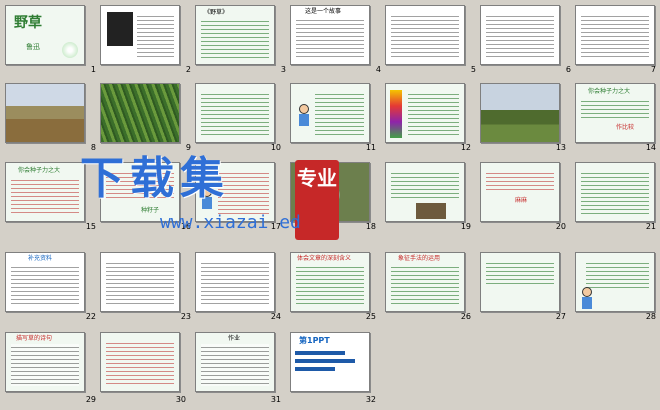 The height and width of the screenshot is (410, 660). What do you see at coordinates (33, 47) in the screenshot?
I see `slide-author: 鲁迅` at bounding box center [33, 47].